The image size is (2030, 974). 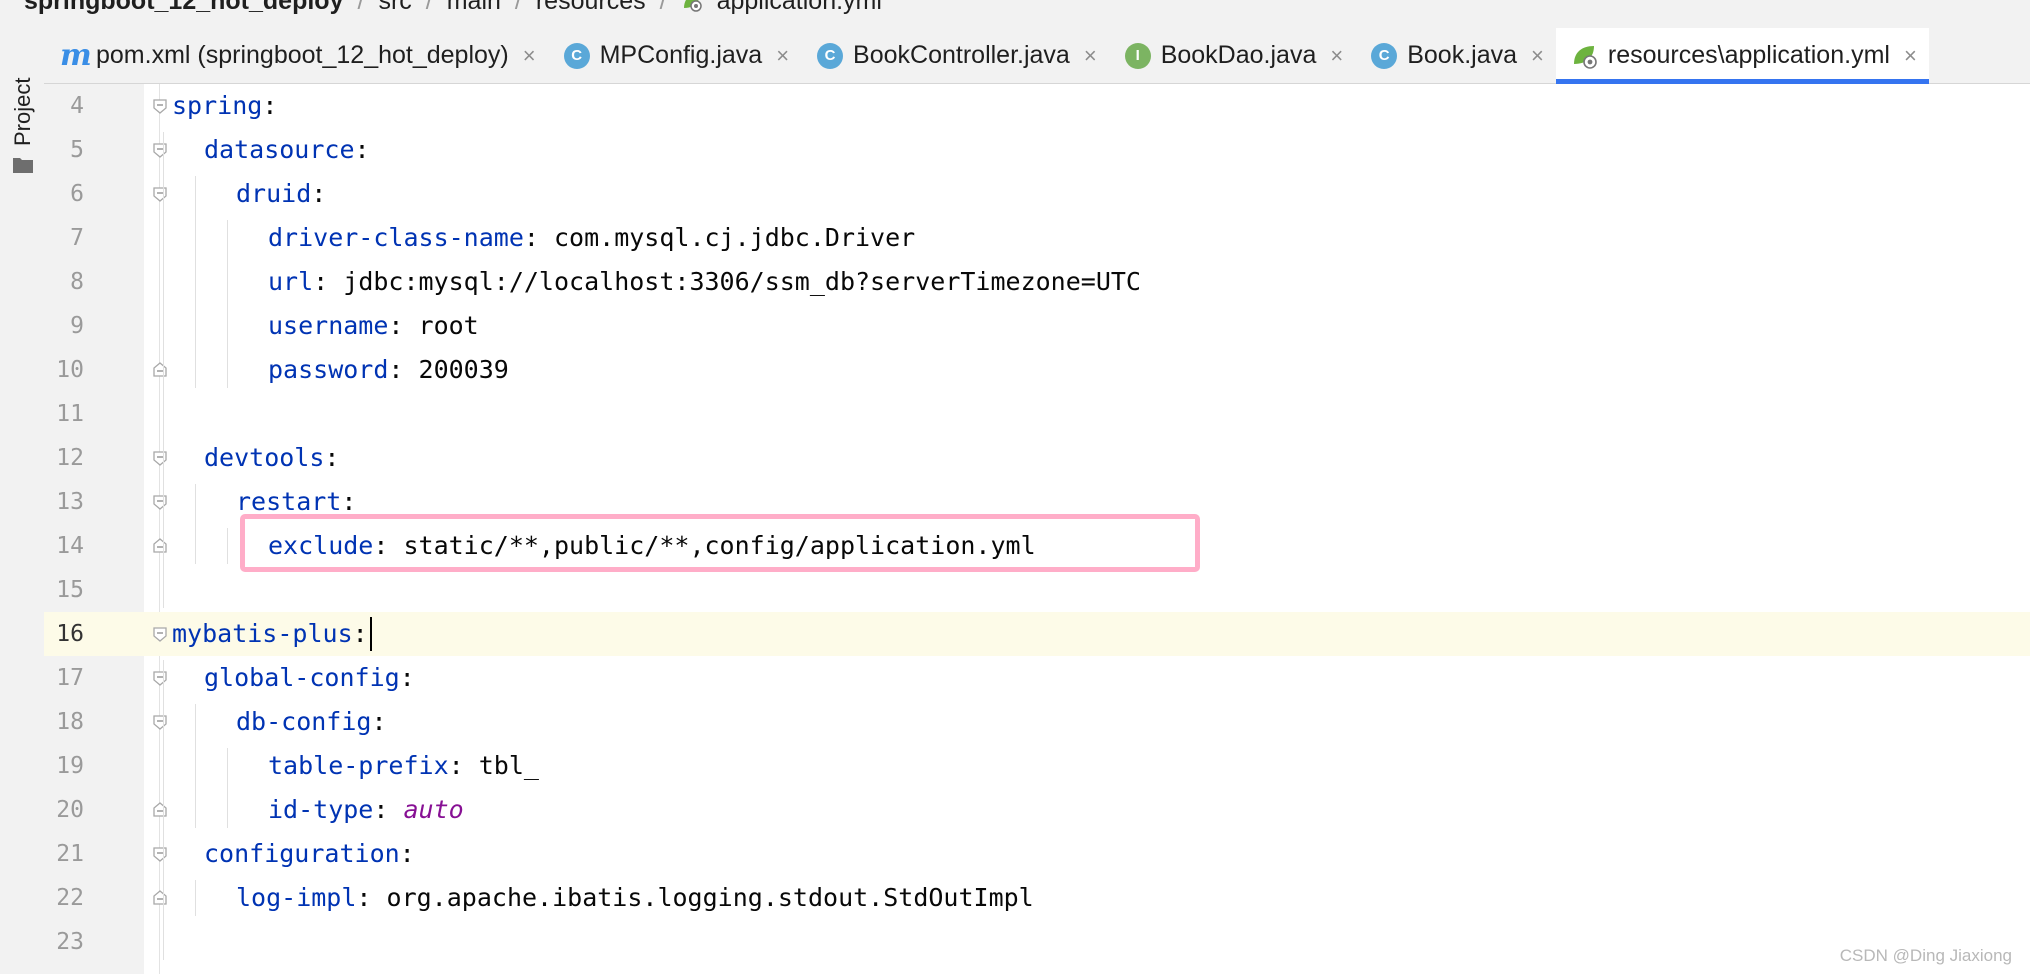 What do you see at coordinates (304, 721) in the screenshot?
I see `yaml-key: db-config` at bounding box center [304, 721].